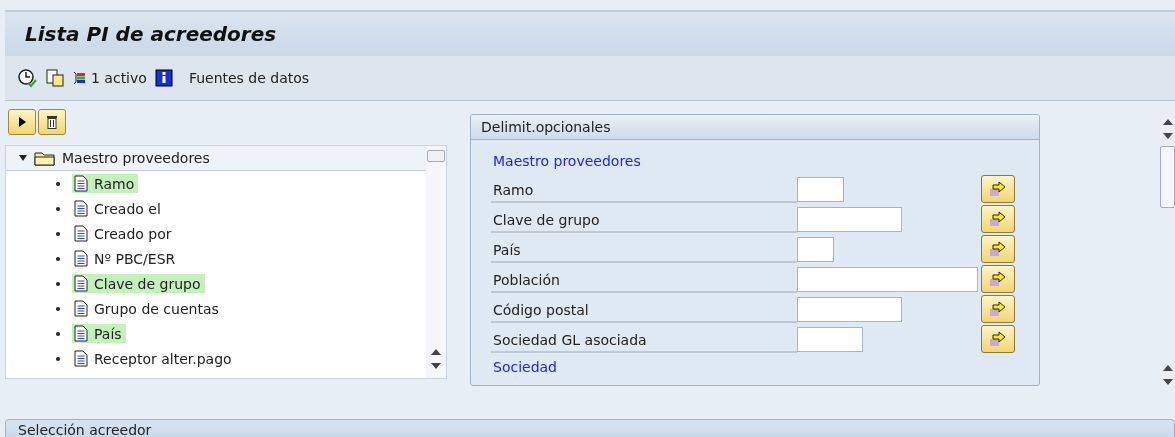 The width and height of the screenshot is (1175, 437). Describe the element at coordinates (644, 309) in the screenshot. I see `field-label: Código postal` at that location.